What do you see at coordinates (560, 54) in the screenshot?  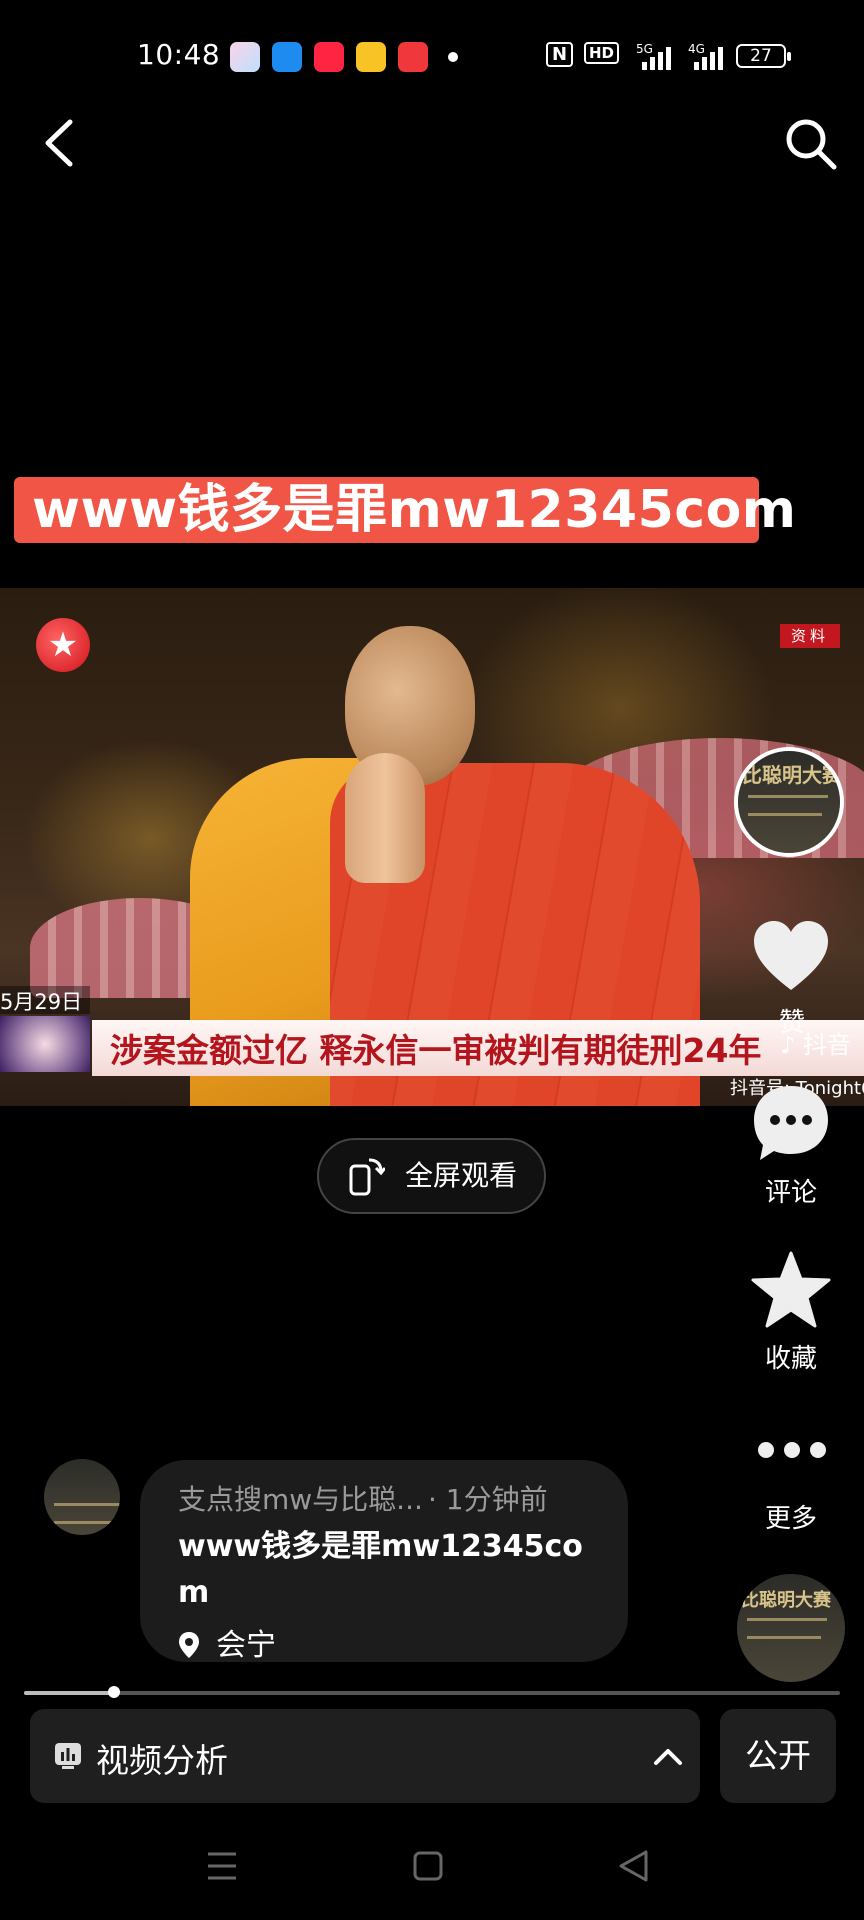 I see `nfc-icon: N` at bounding box center [560, 54].